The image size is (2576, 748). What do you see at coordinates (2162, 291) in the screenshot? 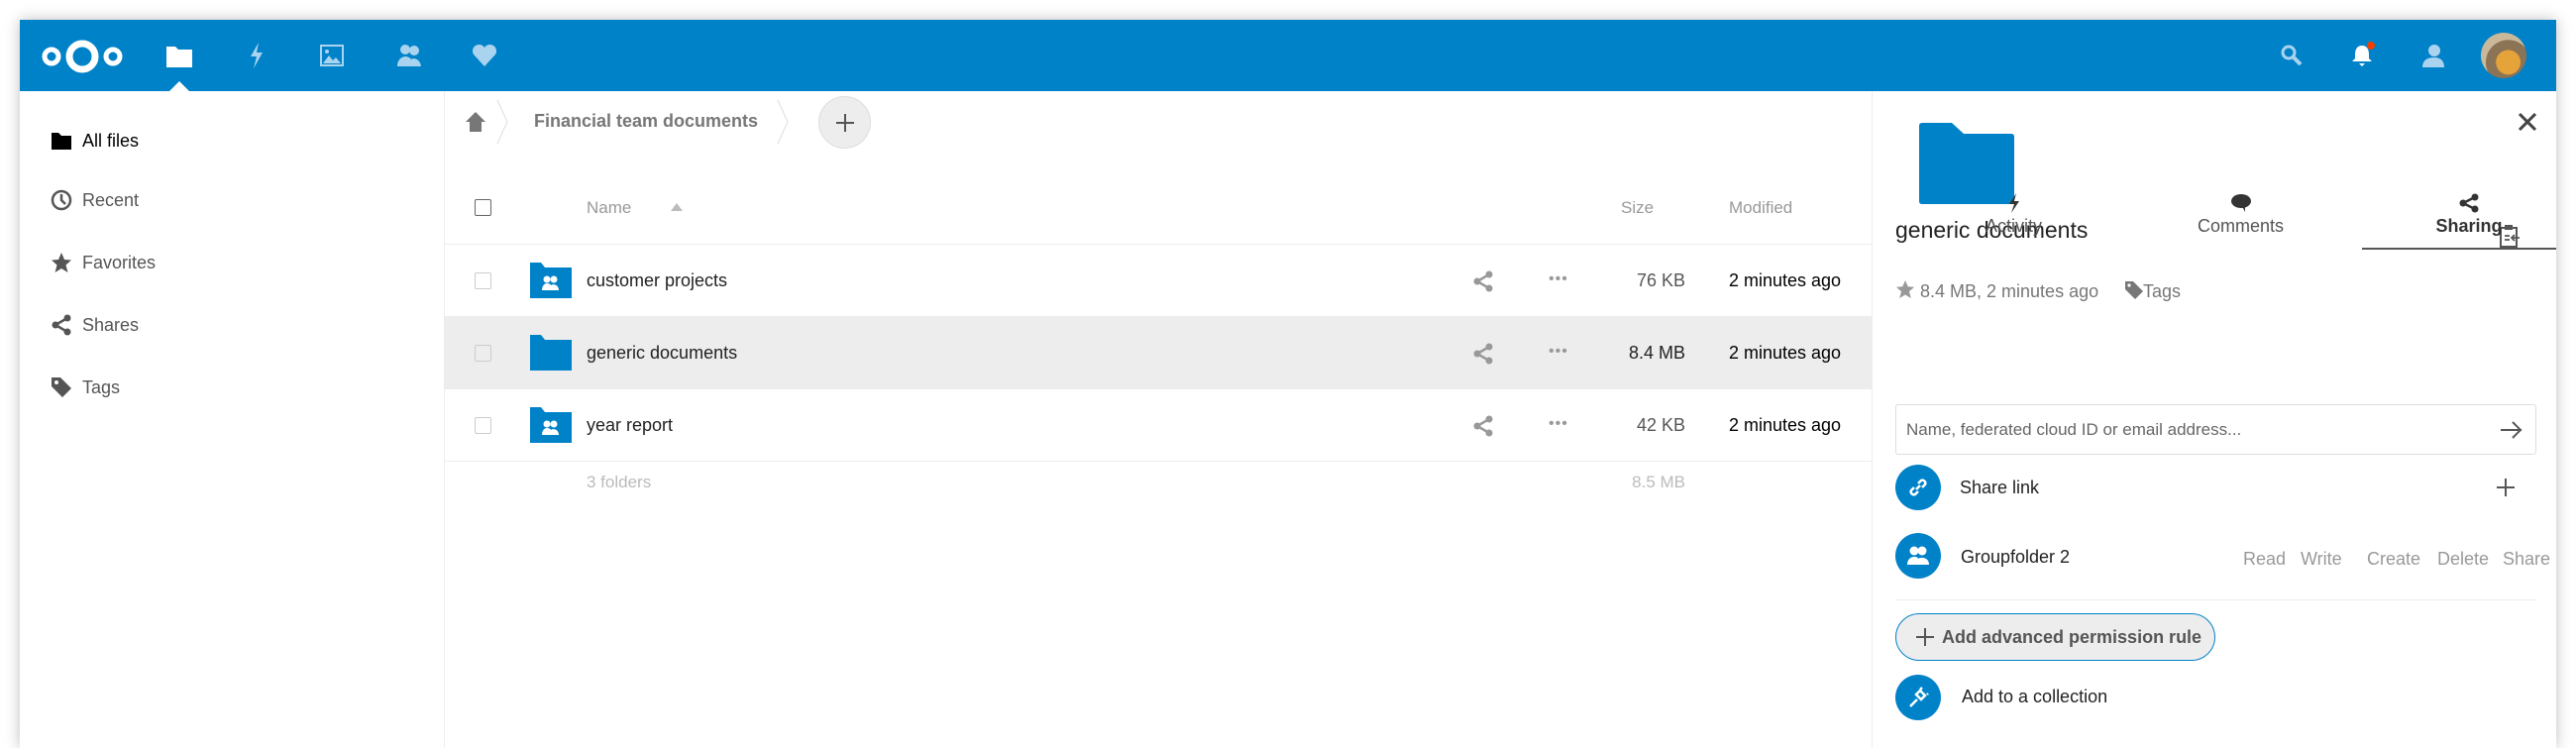
I see `tags-link: Tags` at bounding box center [2162, 291].